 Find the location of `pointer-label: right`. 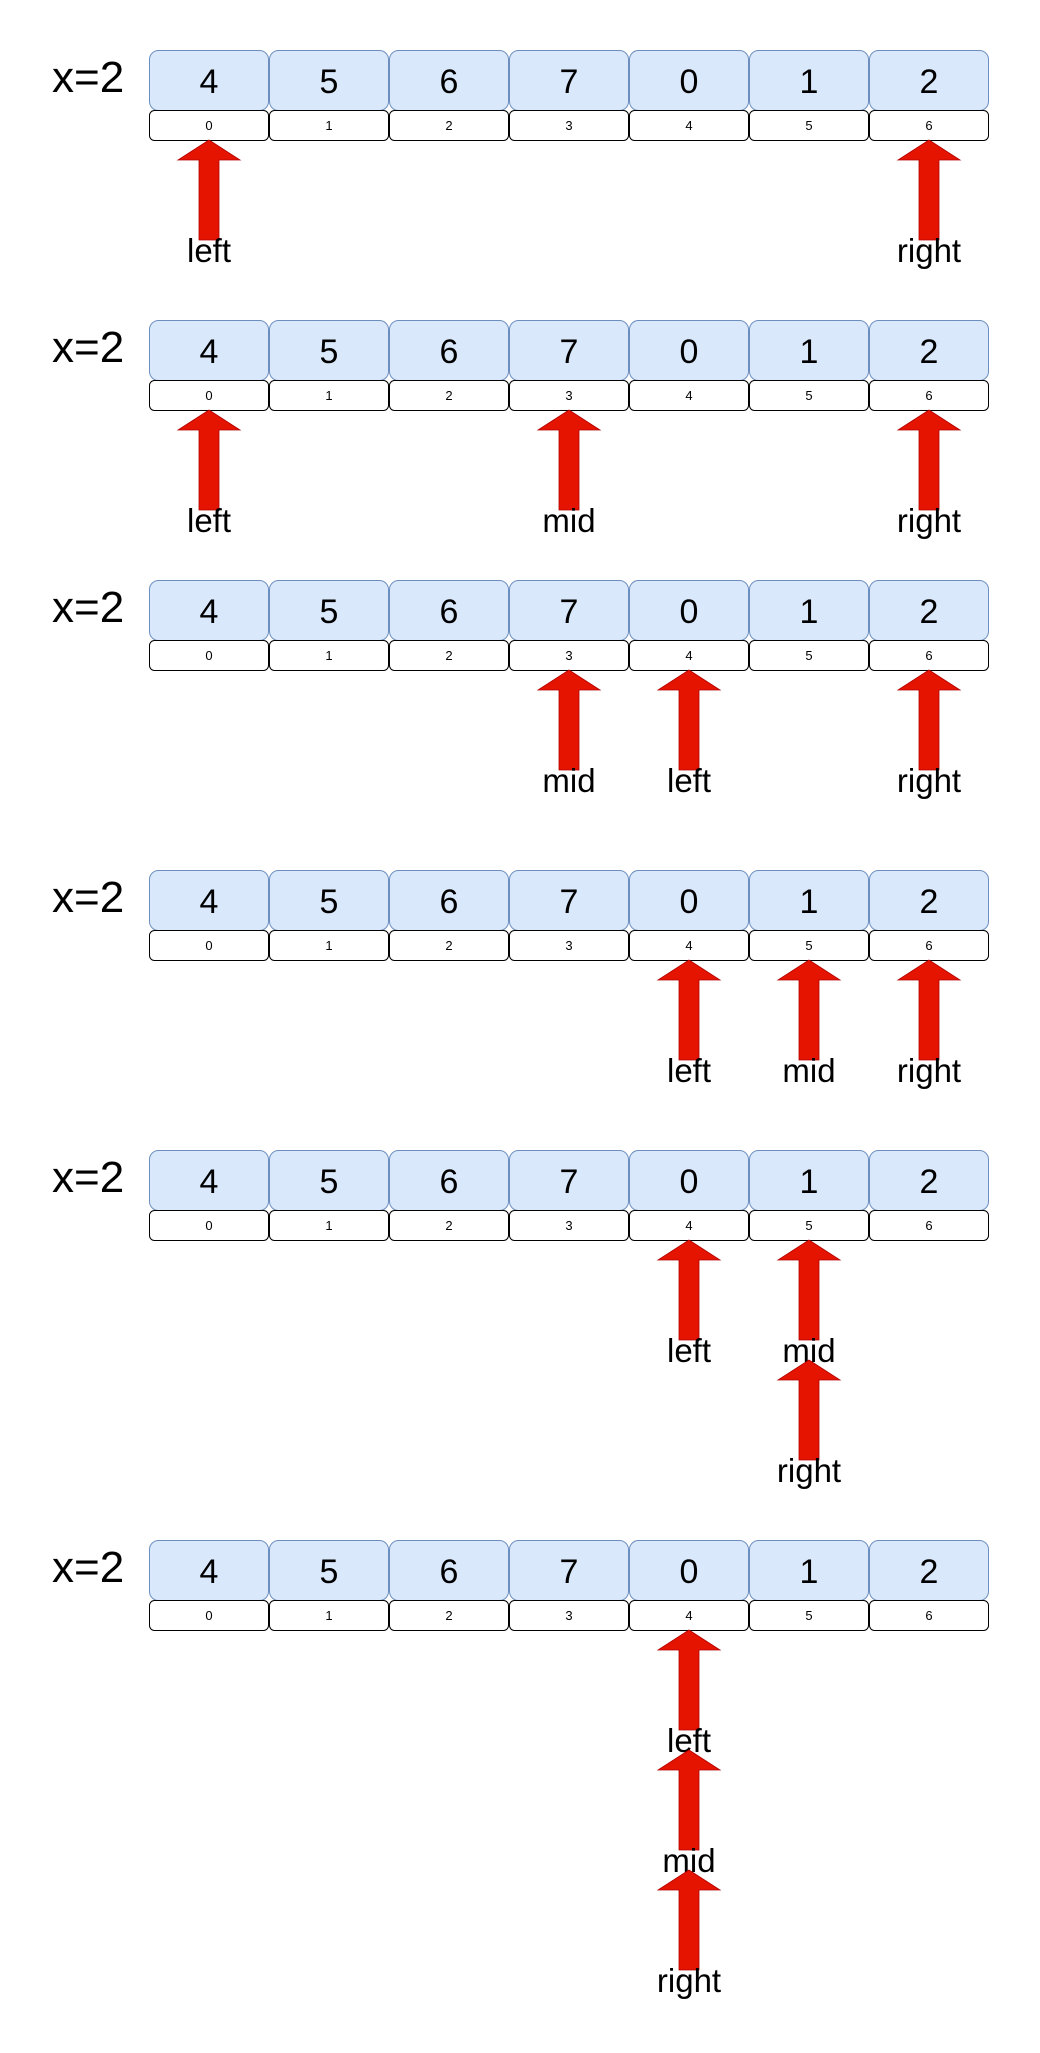

pointer-label: right is located at coordinates (689, 1980).